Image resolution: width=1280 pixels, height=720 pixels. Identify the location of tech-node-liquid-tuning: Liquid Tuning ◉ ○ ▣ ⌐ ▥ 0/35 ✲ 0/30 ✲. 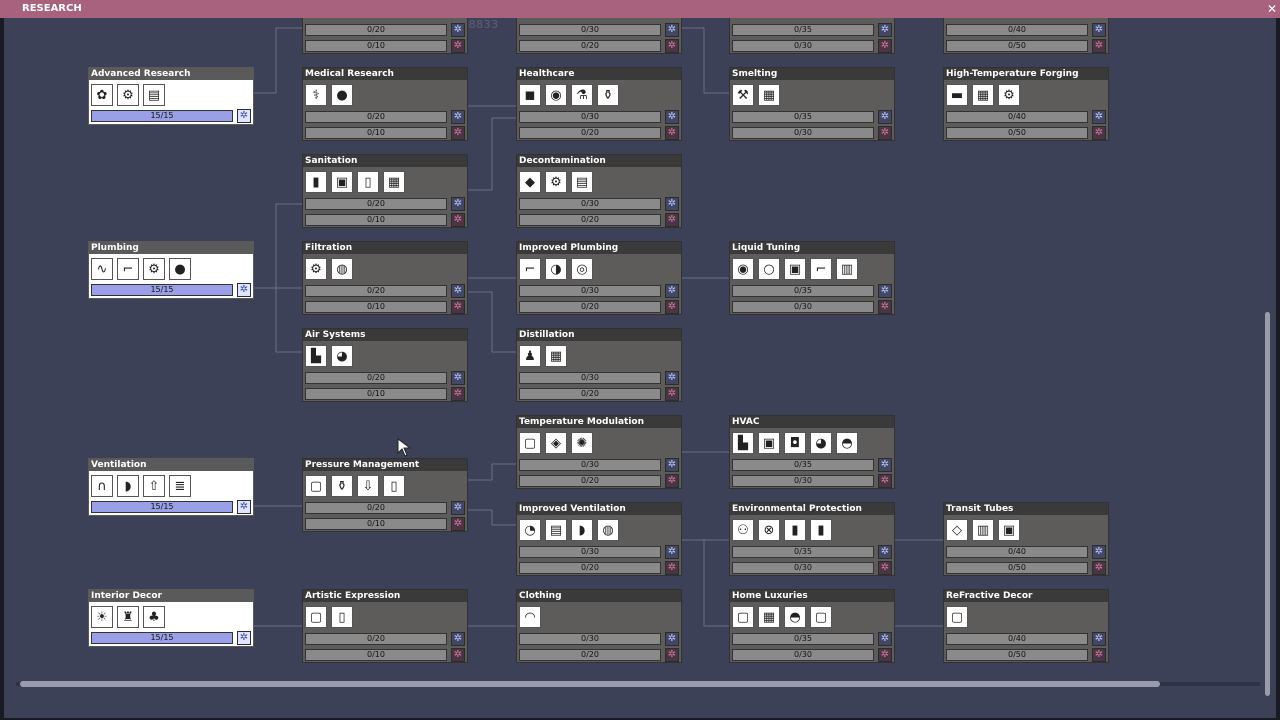
(812, 278).